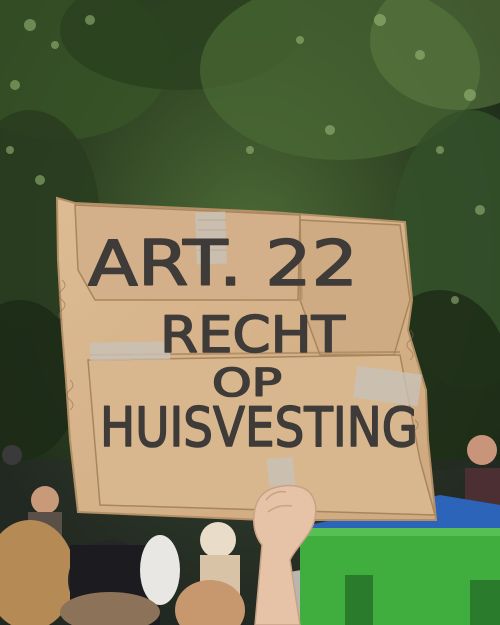  Describe the element at coordinates (259, 427) in the screenshot. I see `sign-line-huisvesting: HUISVESTING` at that location.